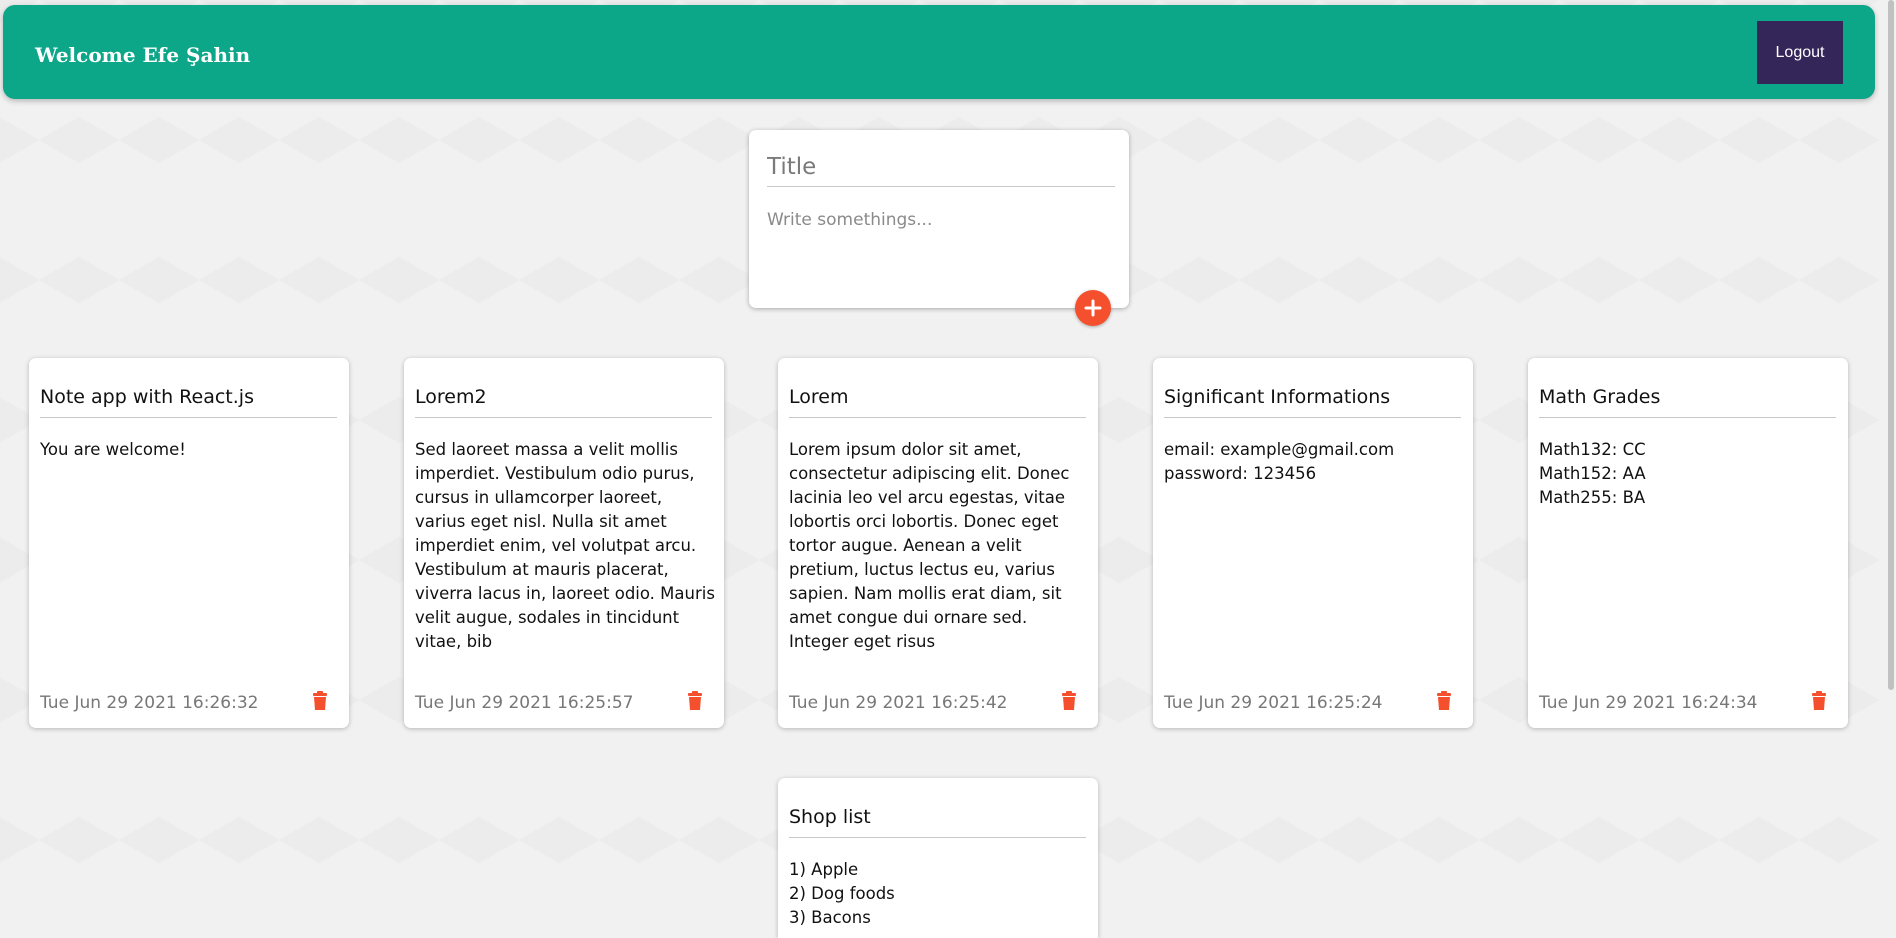 The image size is (1896, 938). I want to click on note-date: Tue Jun 29 2021 16:24:34, so click(1648, 703).